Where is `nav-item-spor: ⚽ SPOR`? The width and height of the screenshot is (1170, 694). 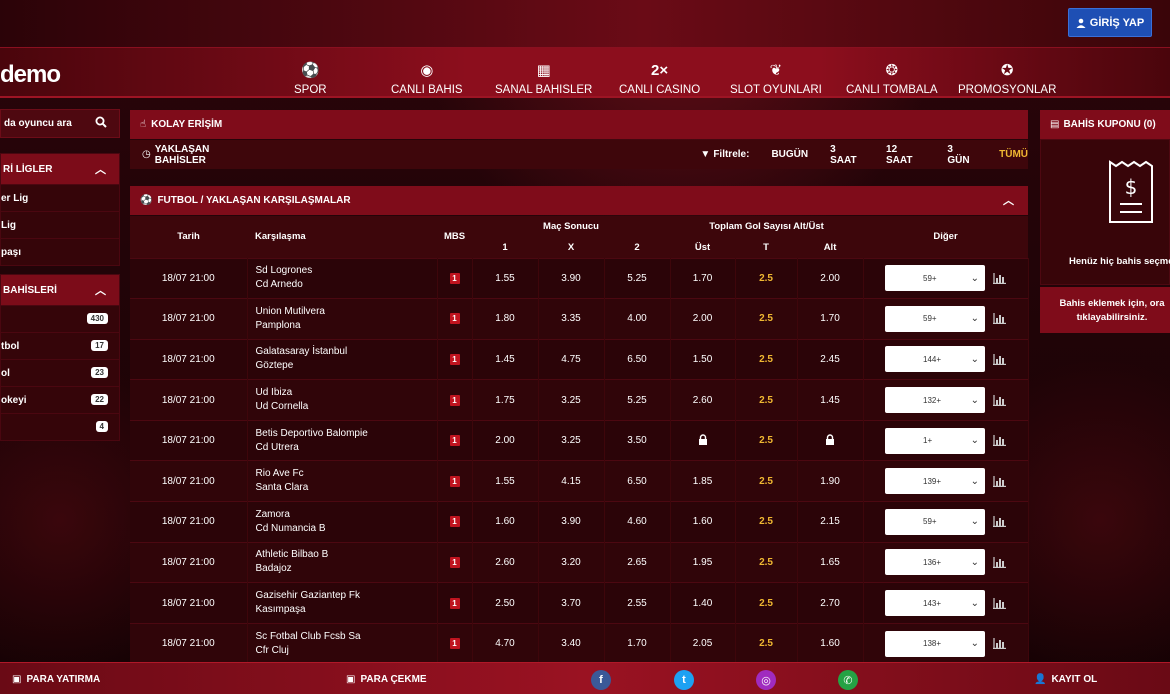 nav-item-spor: ⚽ SPOR is located at coordinates (310, 76).